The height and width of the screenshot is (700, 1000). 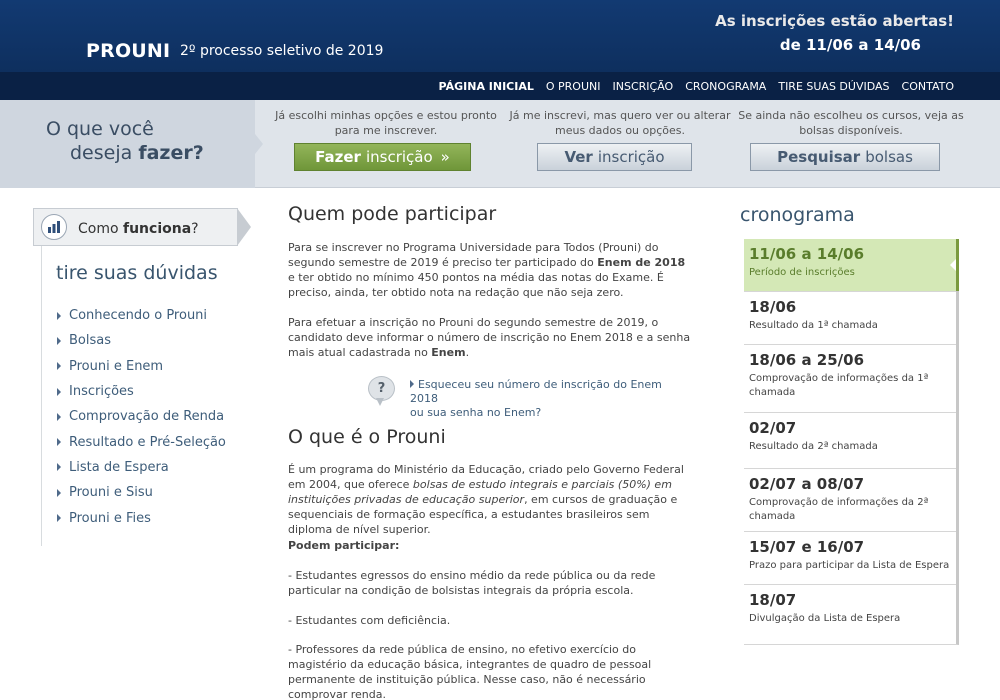 I want to click on section-title-quem-pode: Quem pode participar, so click(x=392, y=214).